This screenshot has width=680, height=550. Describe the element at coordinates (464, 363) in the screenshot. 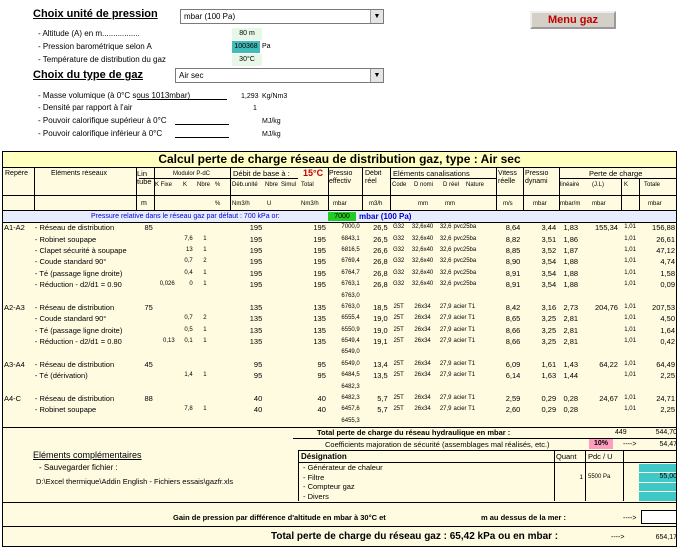

I see `table-cell: acier T1` at that location.